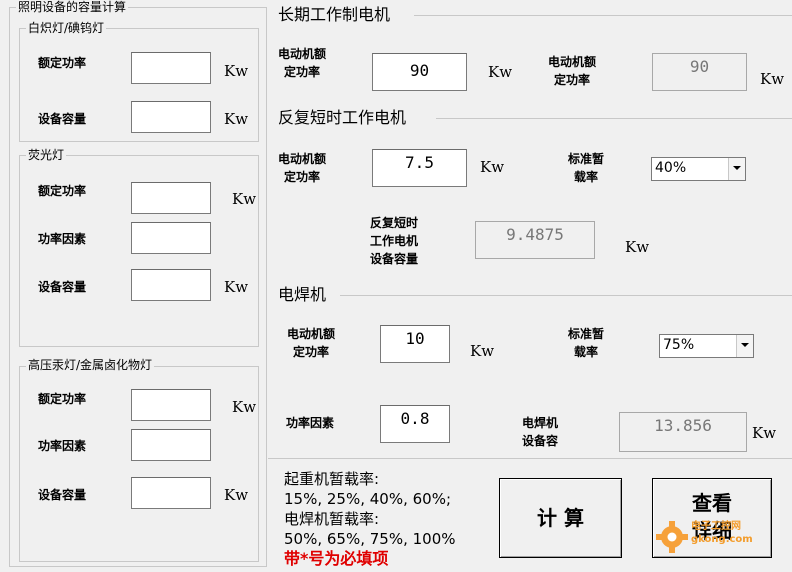 The width and height of the screenshot is (792, 572). What do you see at coordinates (244, 199) in the screenshot?
I see `fluorescent-rated-power-unit: Kw` at bounding box center [244, 199].